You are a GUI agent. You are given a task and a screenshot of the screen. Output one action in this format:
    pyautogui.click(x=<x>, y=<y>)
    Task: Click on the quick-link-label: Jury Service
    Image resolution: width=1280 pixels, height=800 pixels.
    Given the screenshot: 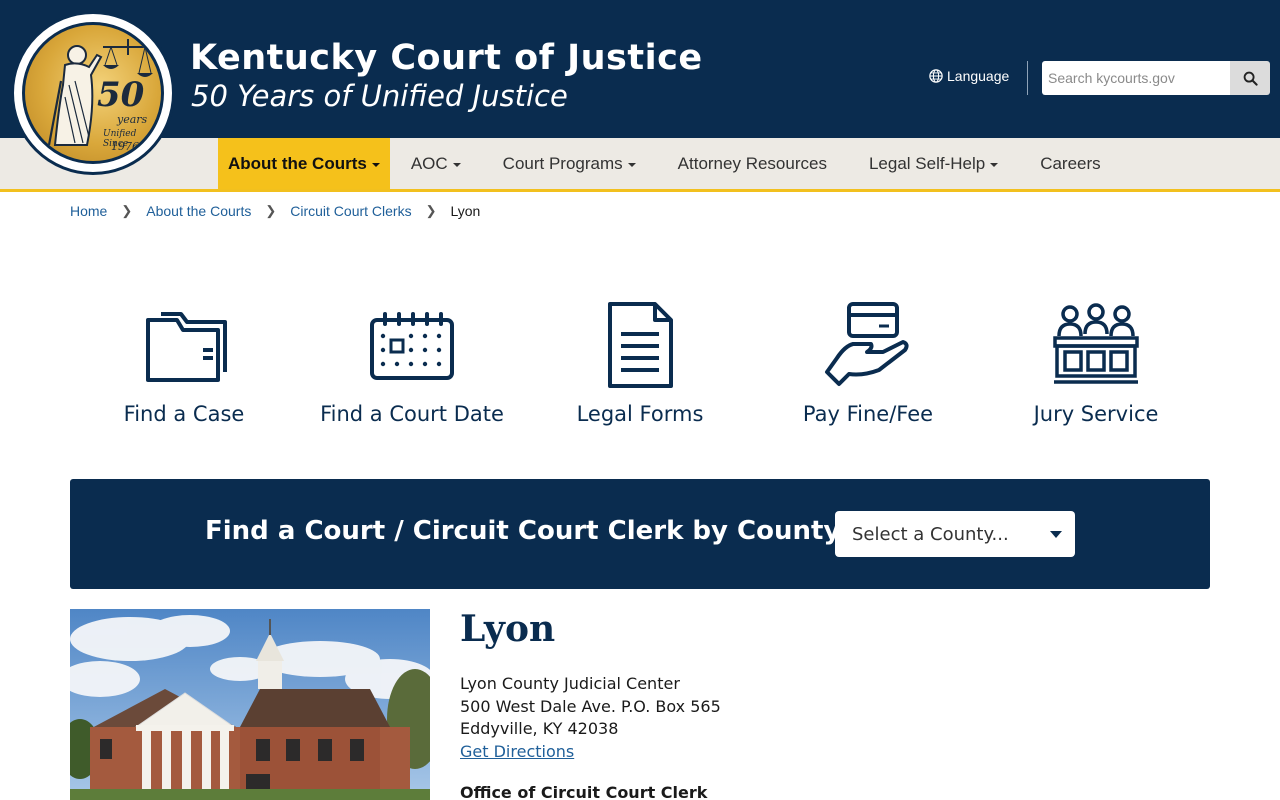 What is the action you would take?
    pyautogui.click(x=1096, y=414)
    